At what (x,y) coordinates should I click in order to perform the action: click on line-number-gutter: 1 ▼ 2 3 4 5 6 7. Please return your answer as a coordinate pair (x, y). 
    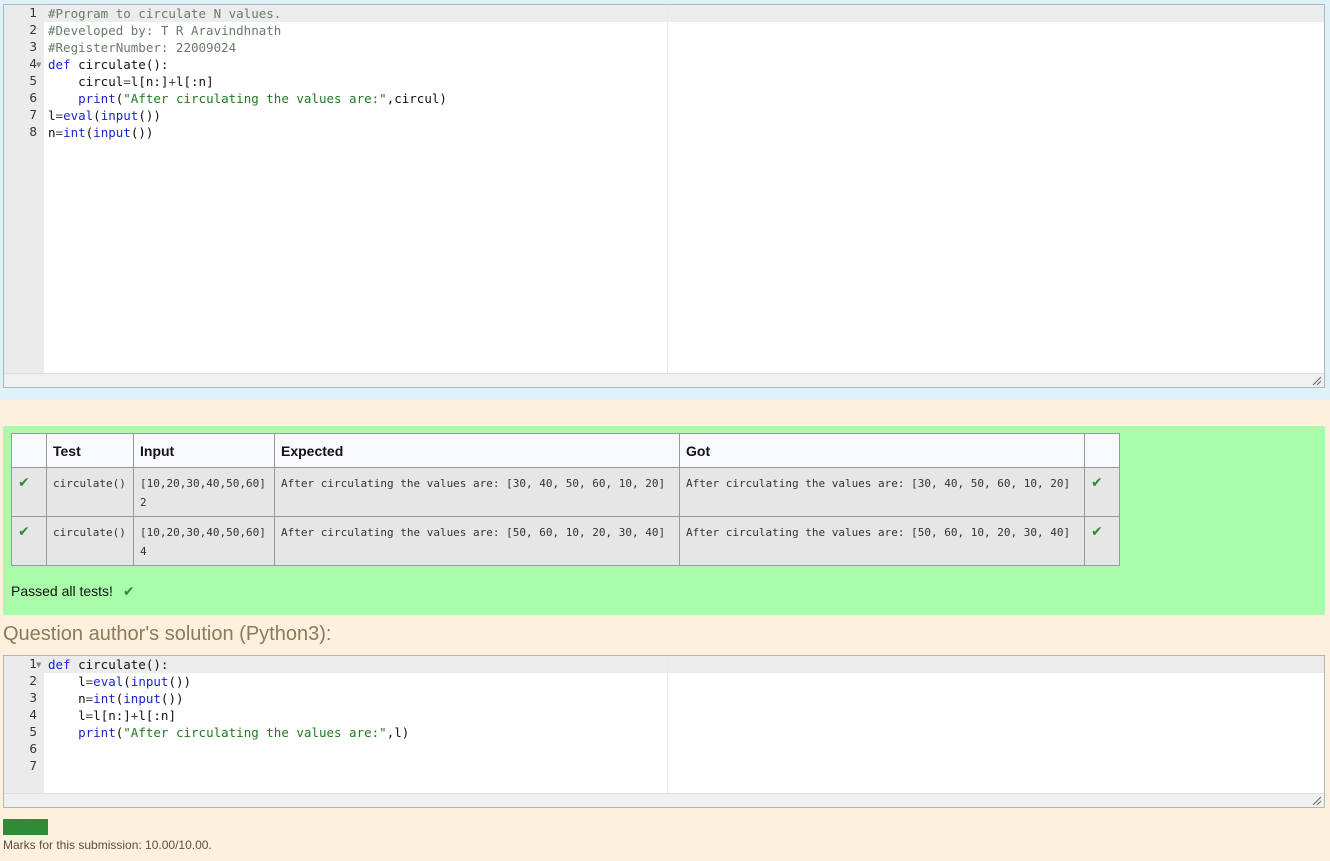
    Looking at the image, I should click on (24, 731).